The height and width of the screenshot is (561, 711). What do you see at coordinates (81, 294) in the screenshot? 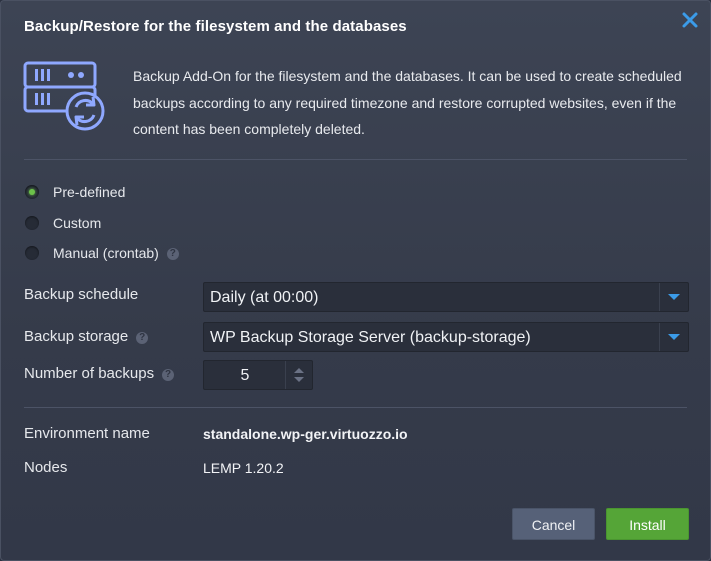
I see `backup-schedule-label: Backup schedule` at bounding box center [81, 294].